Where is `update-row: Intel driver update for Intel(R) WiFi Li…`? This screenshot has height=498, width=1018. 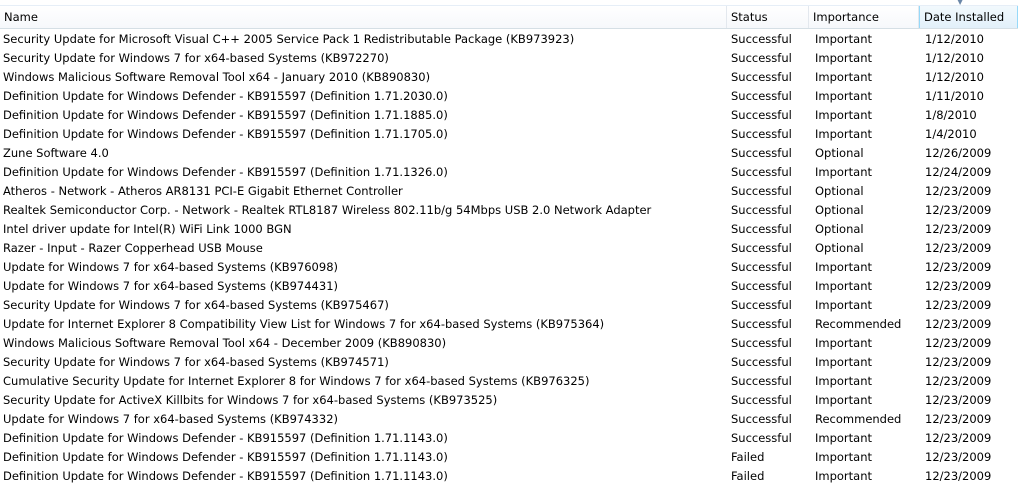
update-row: Intel driver update for Intel(R) WiFi Li… is located at coordinates (509, 229).